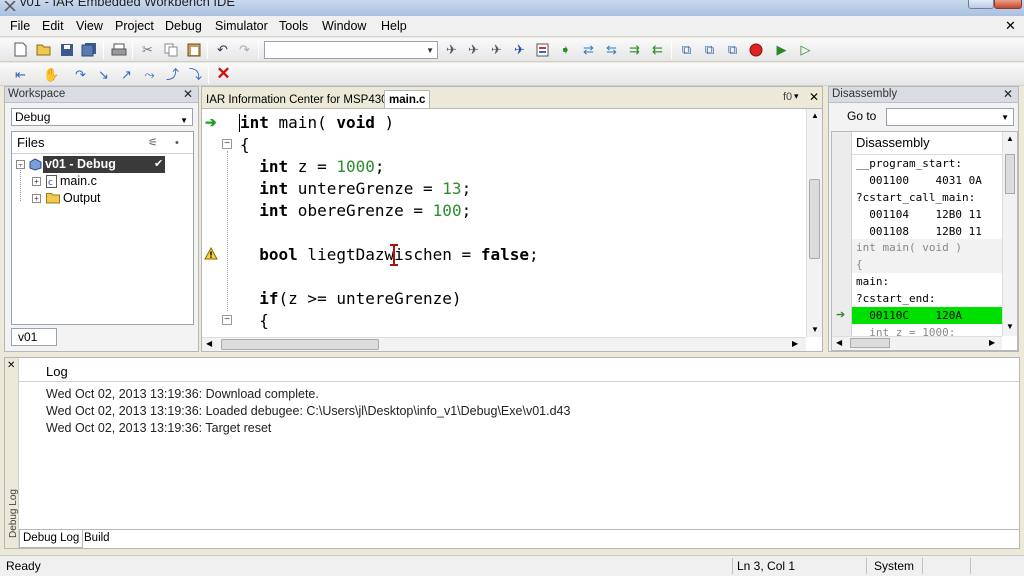 Image resolution: width=1024 pixels, height=576 pixels. Describe the element at coordinates (33, 117) in the screenshot. I see `configuration-value: Debug` at that location.